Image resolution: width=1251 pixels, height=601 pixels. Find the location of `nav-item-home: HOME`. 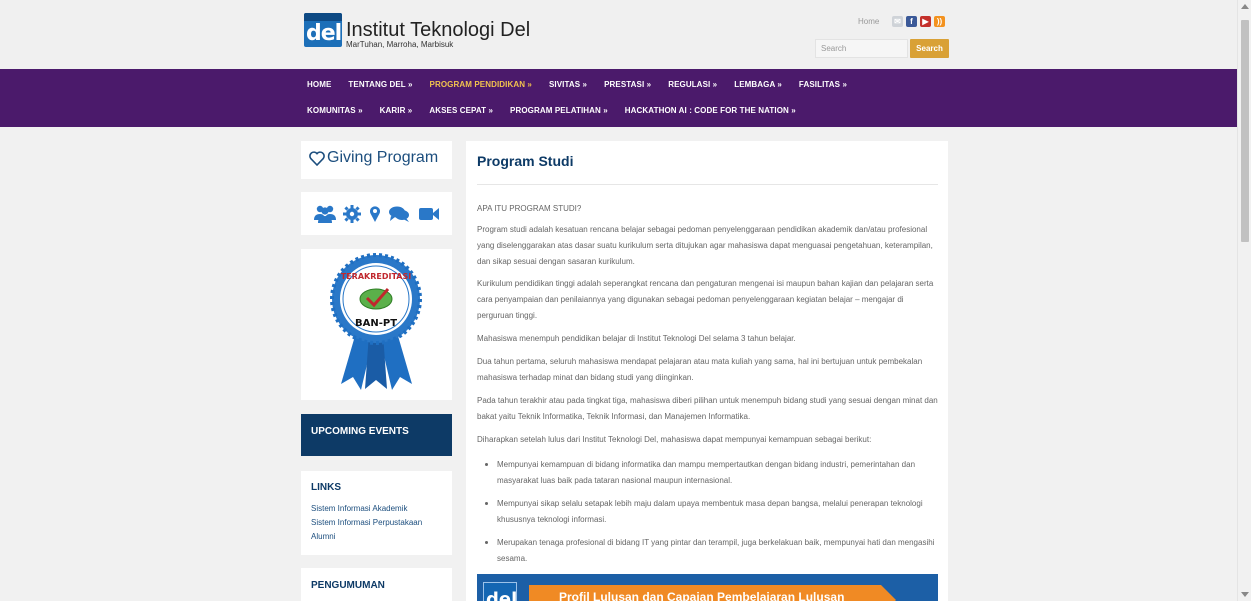

nav-item-home: HOME is located at coordinates (319, 87).